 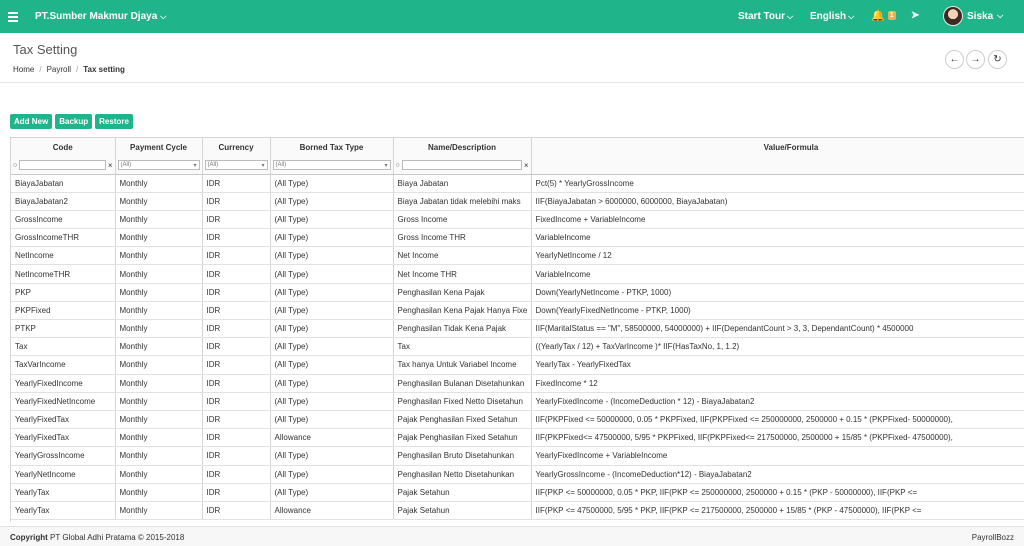 What do you see at coordinates (100, 16) in the screenshot?
I see `company-selector: PT.Sumber Makmur Djaya ⌵` at bounding box center [100, 16].